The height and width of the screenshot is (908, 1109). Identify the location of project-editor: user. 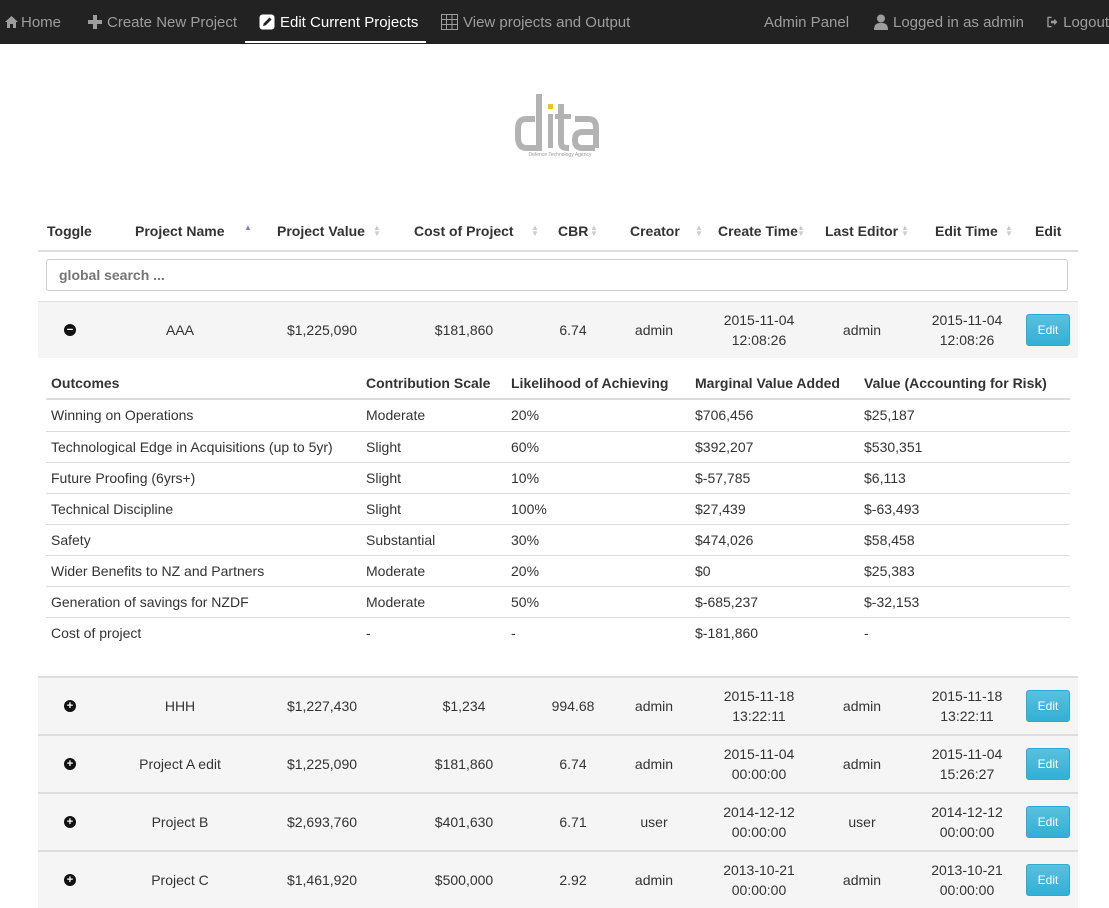
(862, 822).